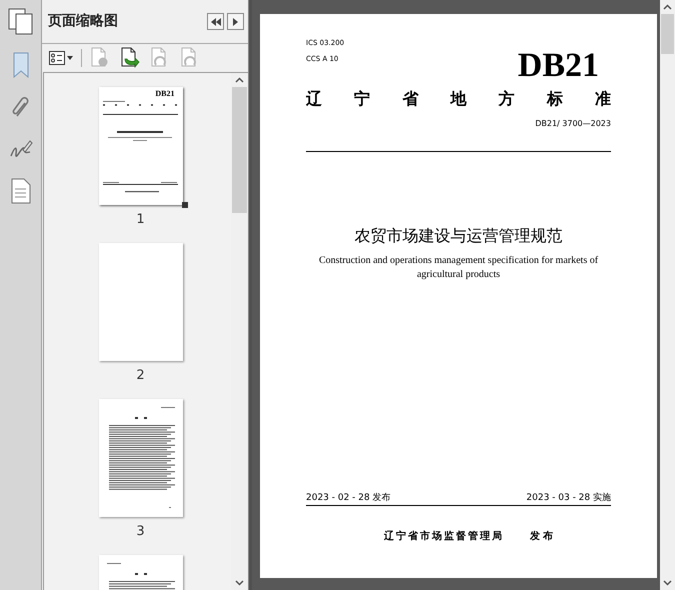 This screenshot has height=590, width=675. What do you see at coordinates (21, 22) in the screenshot?
I see `pages-icon` at bounding box center [21, 22].